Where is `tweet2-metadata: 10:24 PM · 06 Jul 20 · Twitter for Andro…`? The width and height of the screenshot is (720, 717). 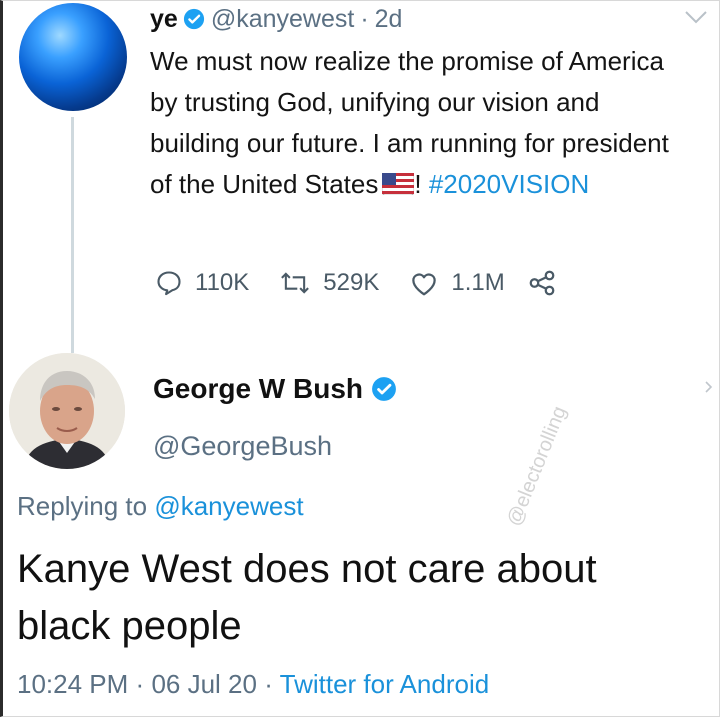 tweet2-metadata: 10:24 PM · 06 Jul 20 · Twitter for Andro… is located at coordinates (253, 684).